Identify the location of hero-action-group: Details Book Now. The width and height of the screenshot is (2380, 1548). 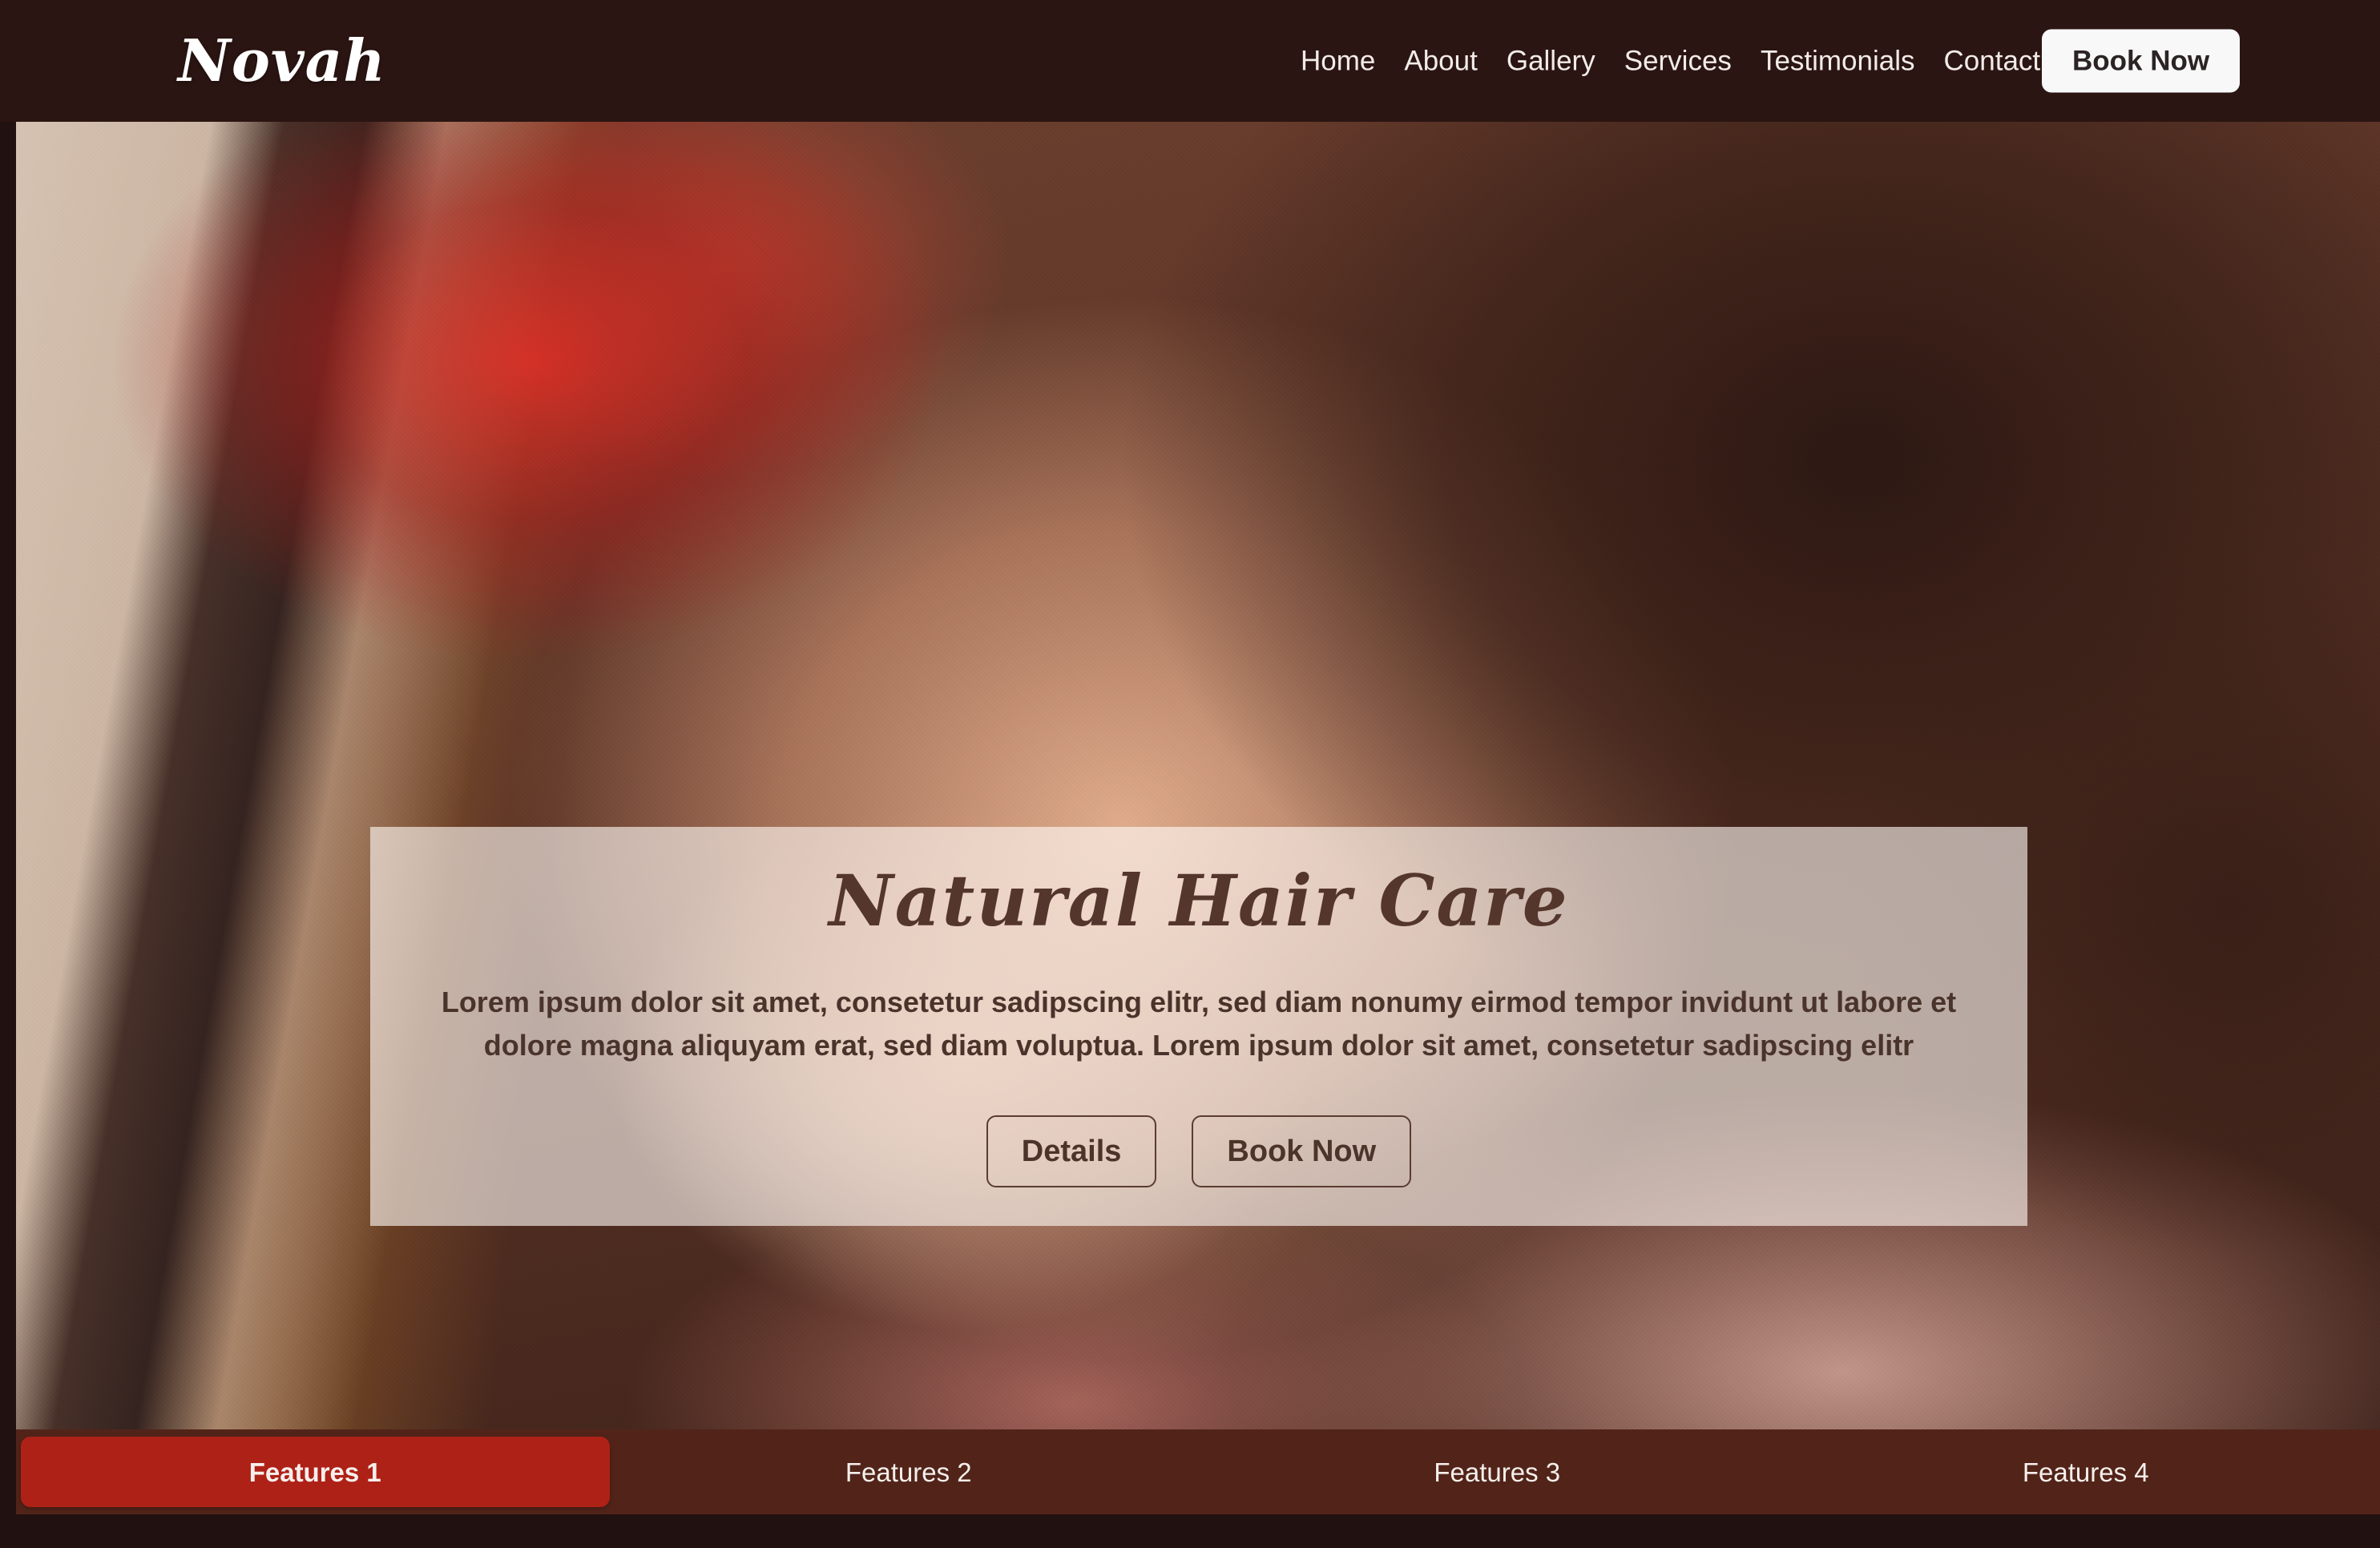
(1199, 1151).